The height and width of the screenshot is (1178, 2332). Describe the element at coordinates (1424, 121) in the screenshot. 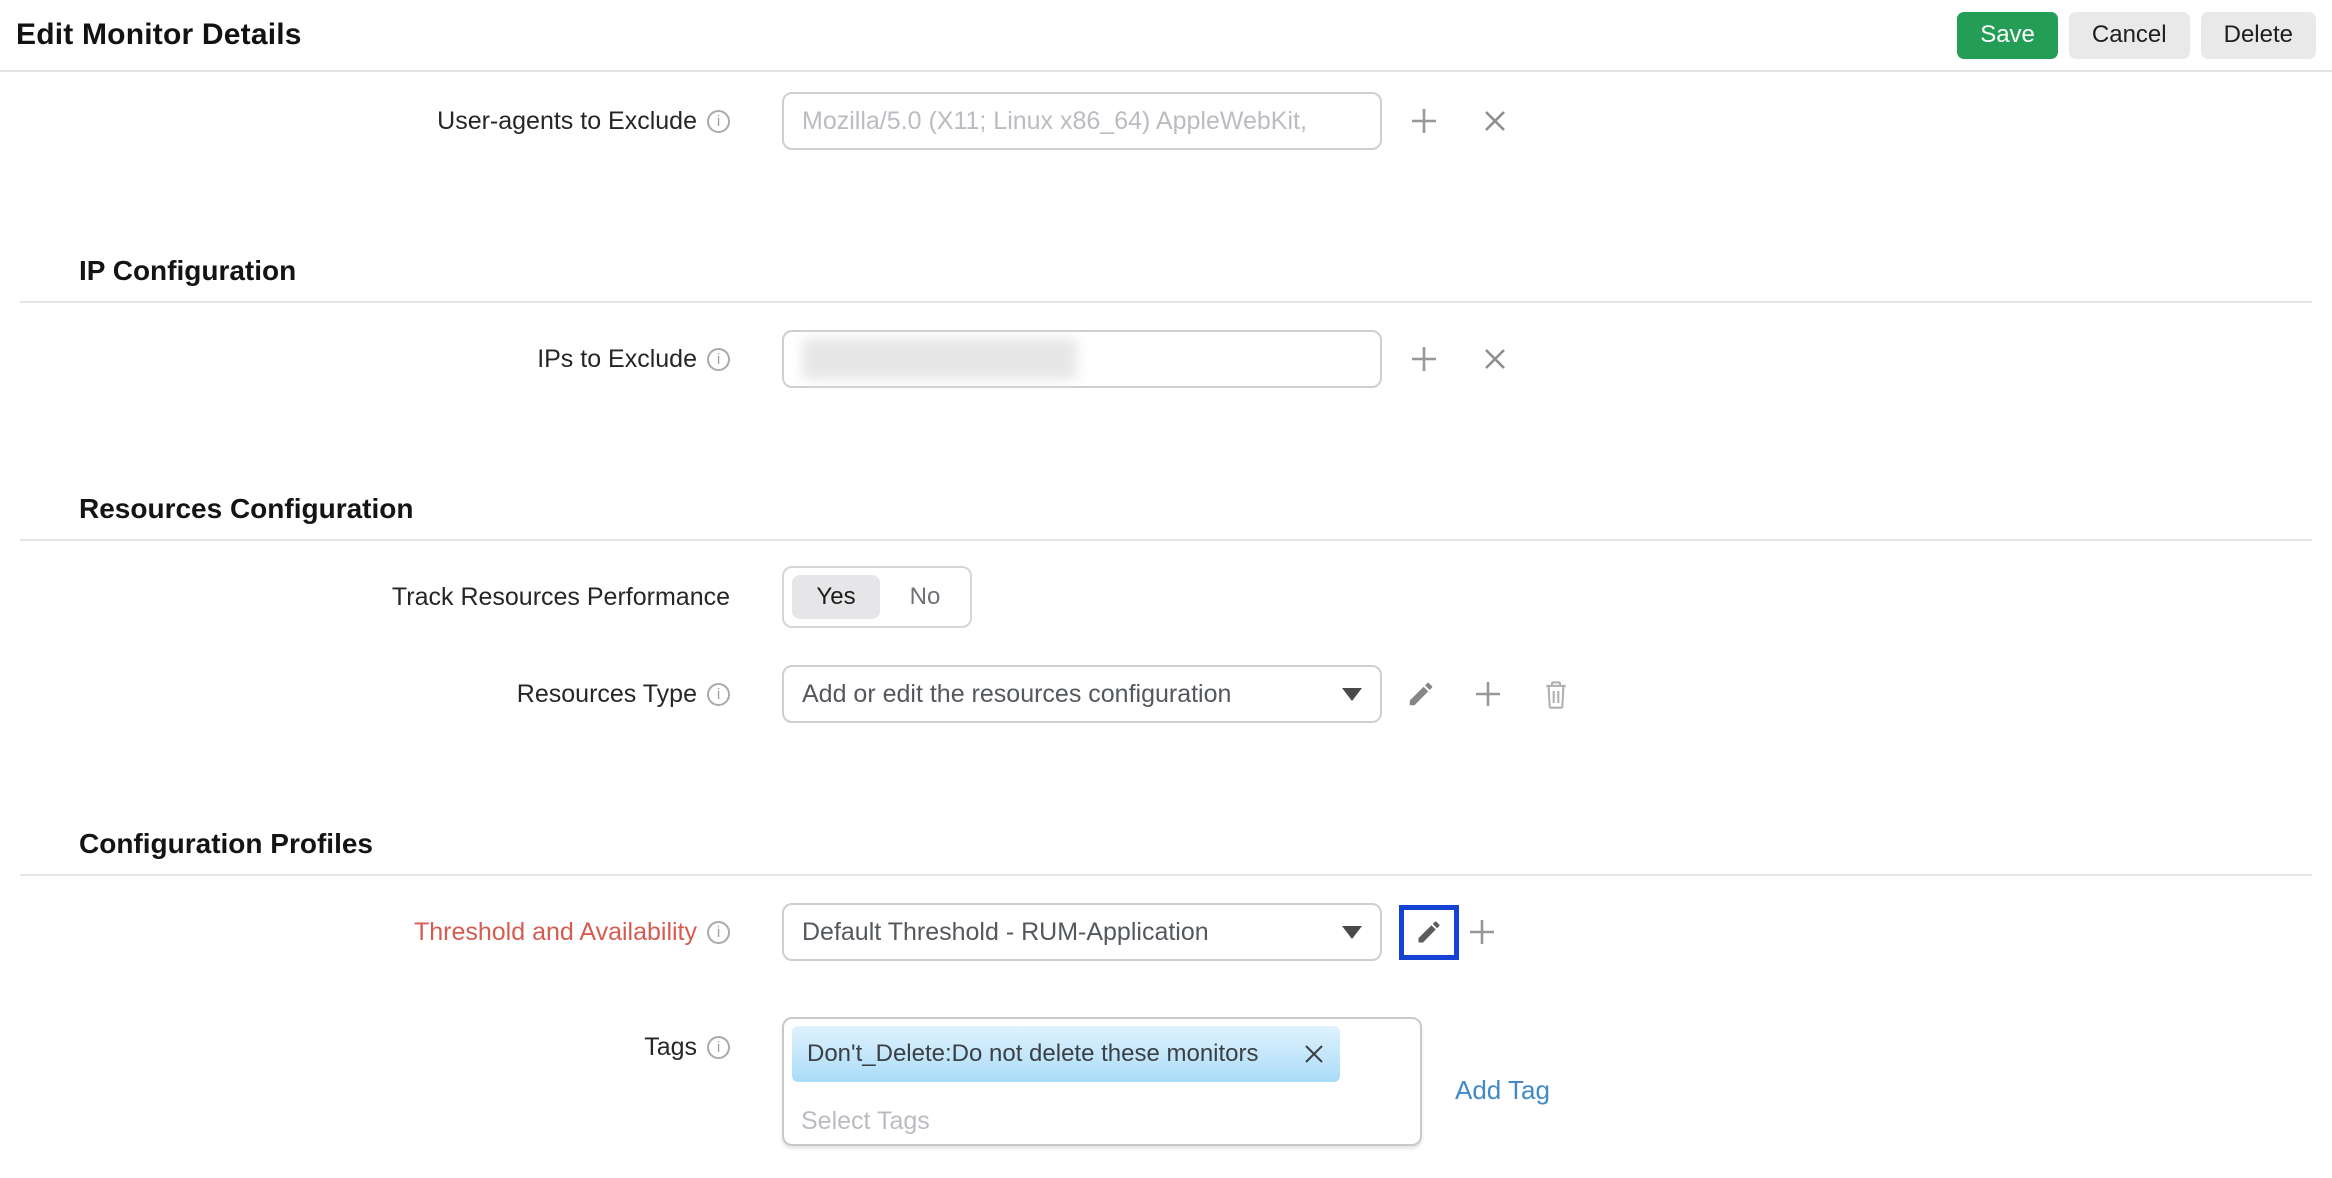

I see `add-user-agent-icon` at that location.